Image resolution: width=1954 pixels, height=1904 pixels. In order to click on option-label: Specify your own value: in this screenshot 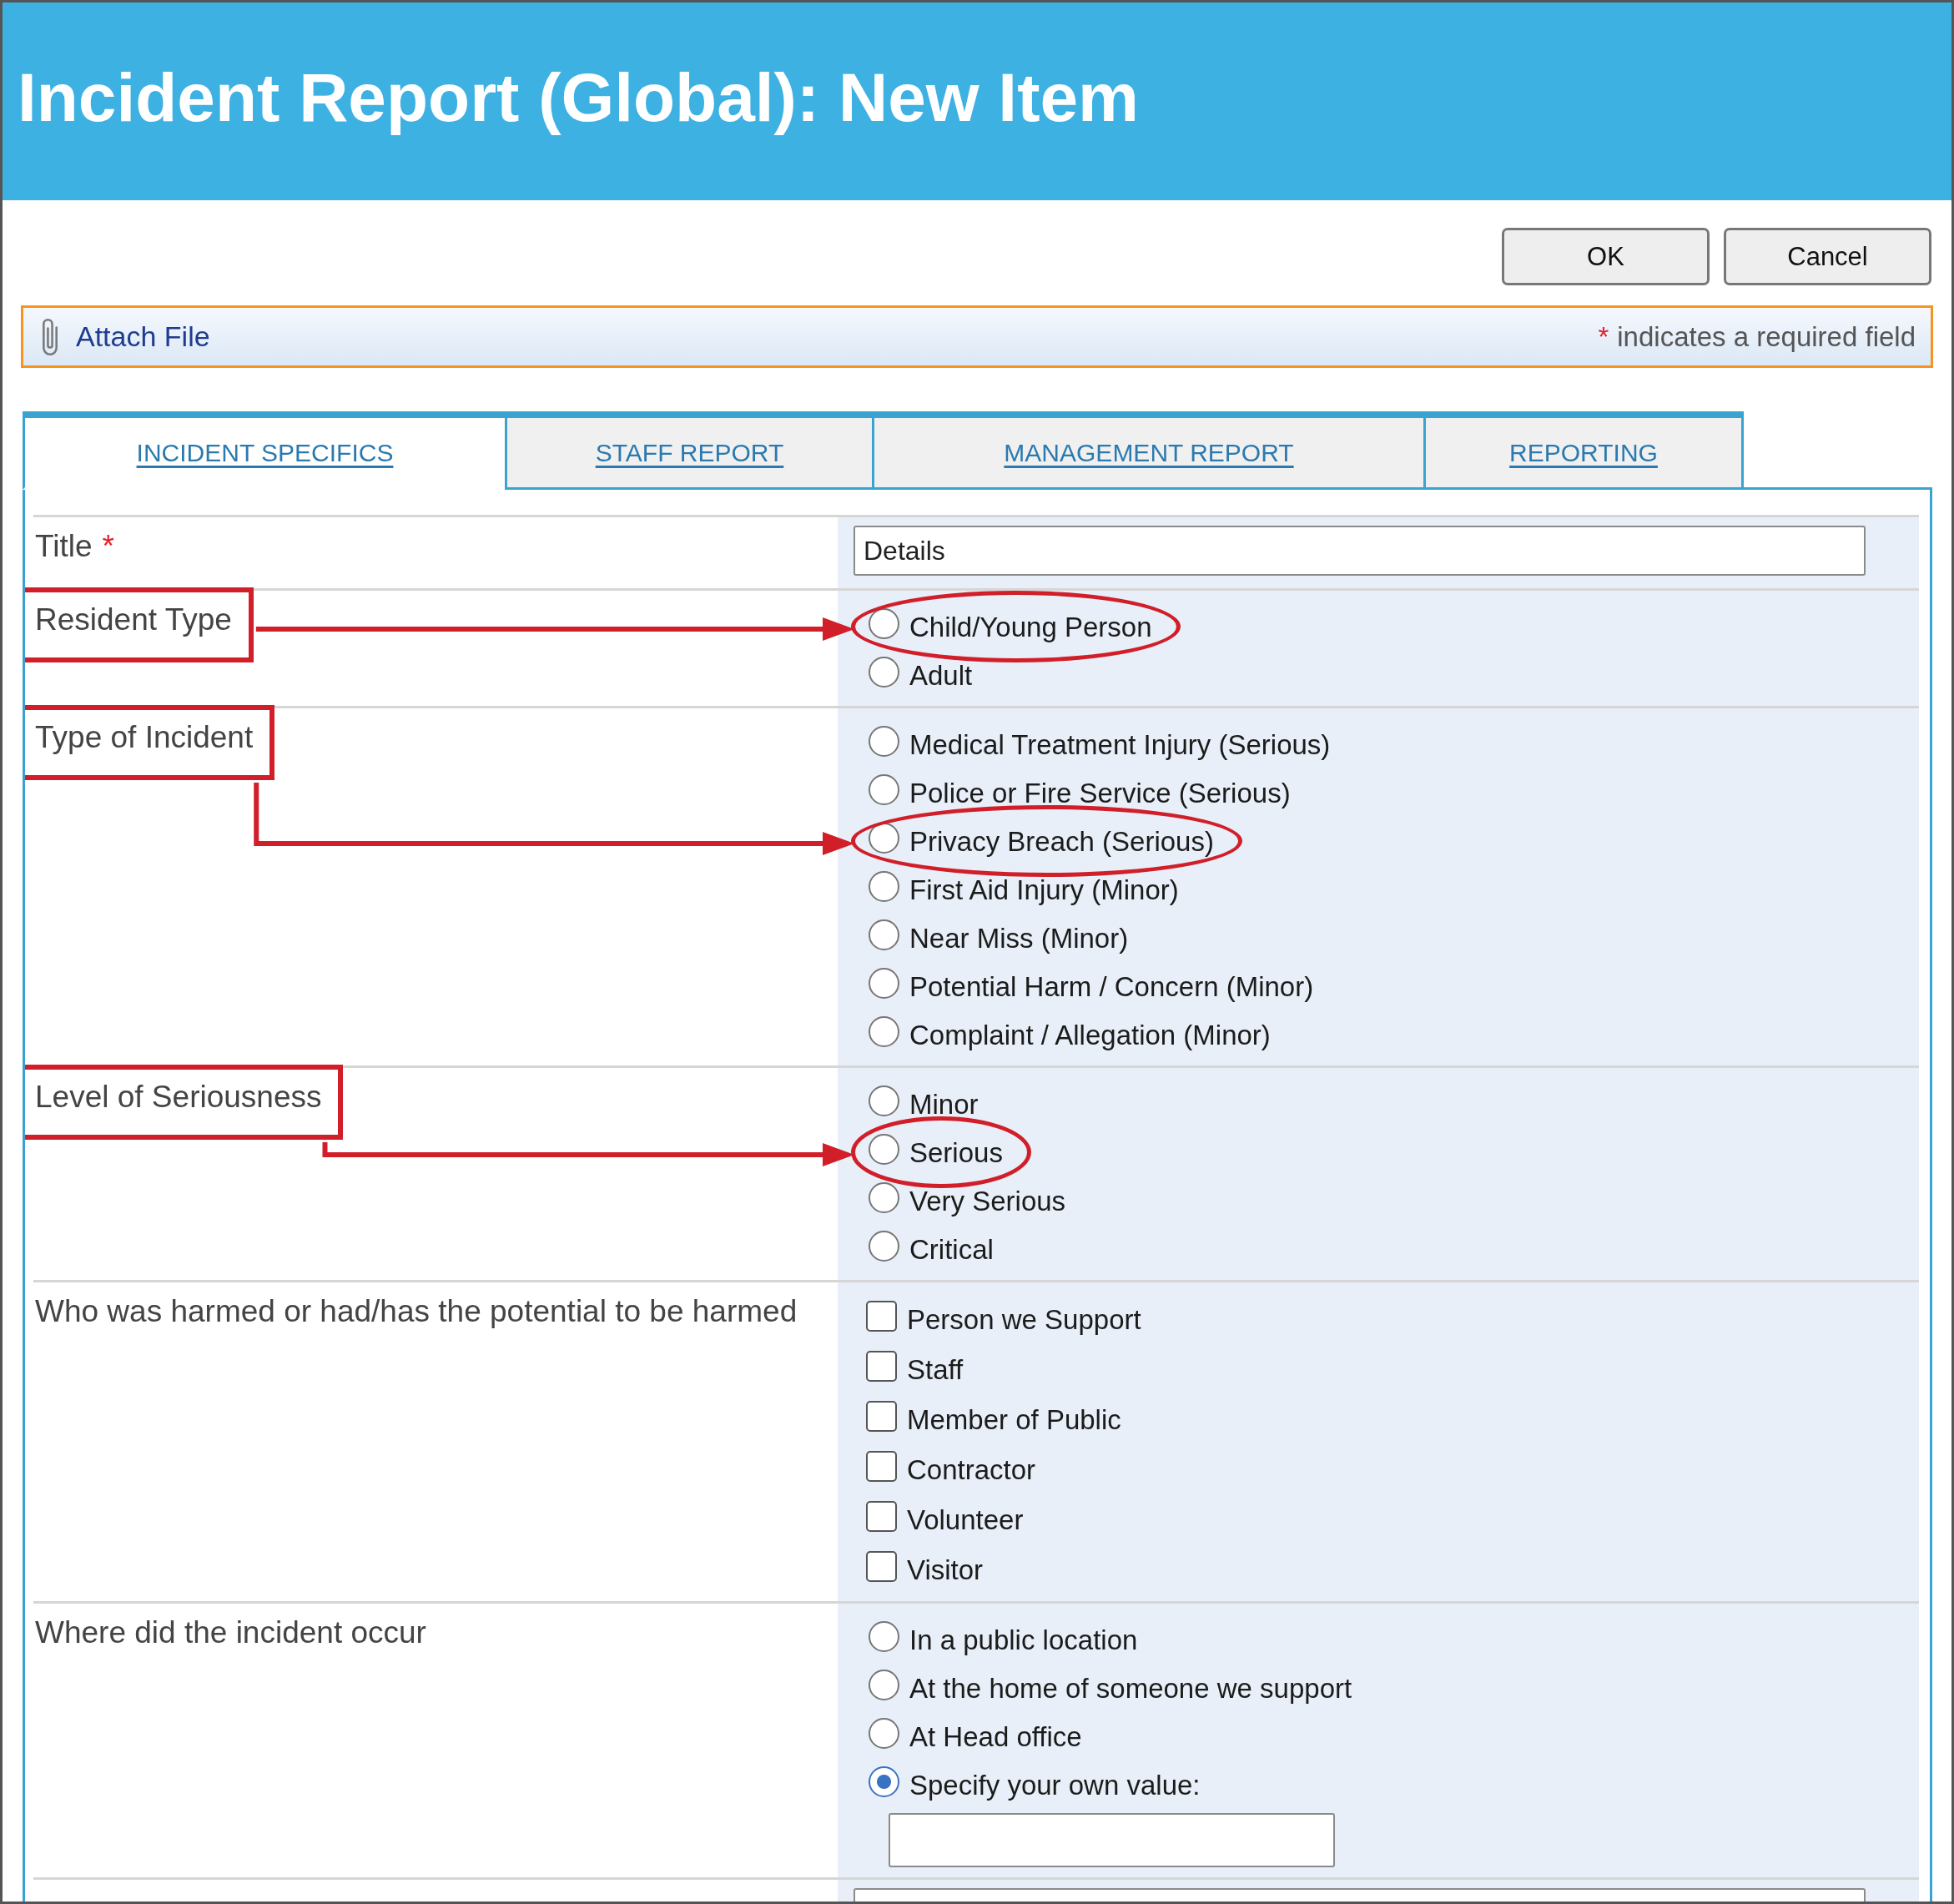, I will do `click(1055, 1781)`.